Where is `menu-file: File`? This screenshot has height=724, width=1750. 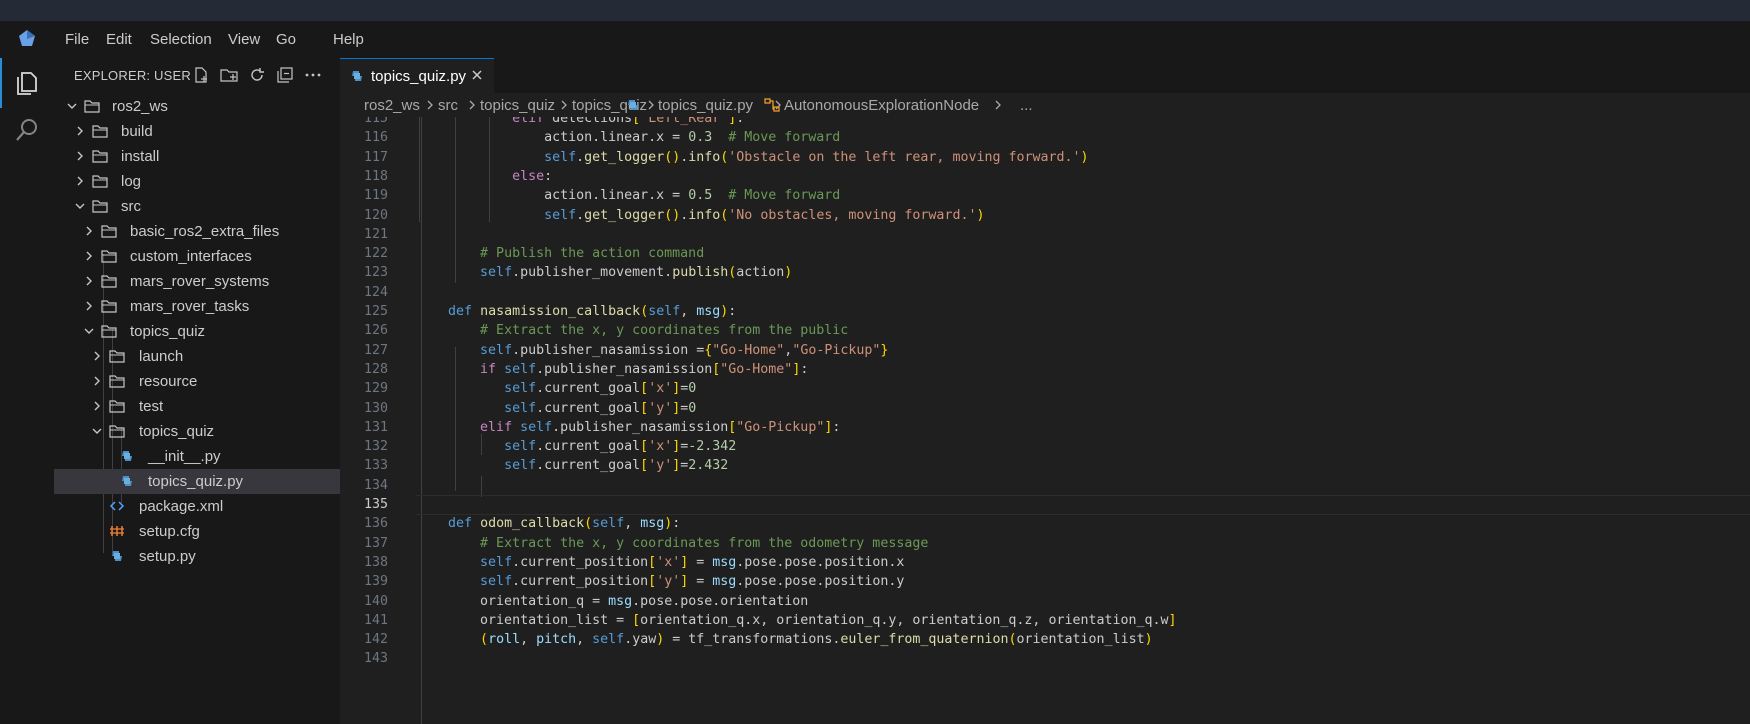 menu-file: File is located at coordinates (77, 39).